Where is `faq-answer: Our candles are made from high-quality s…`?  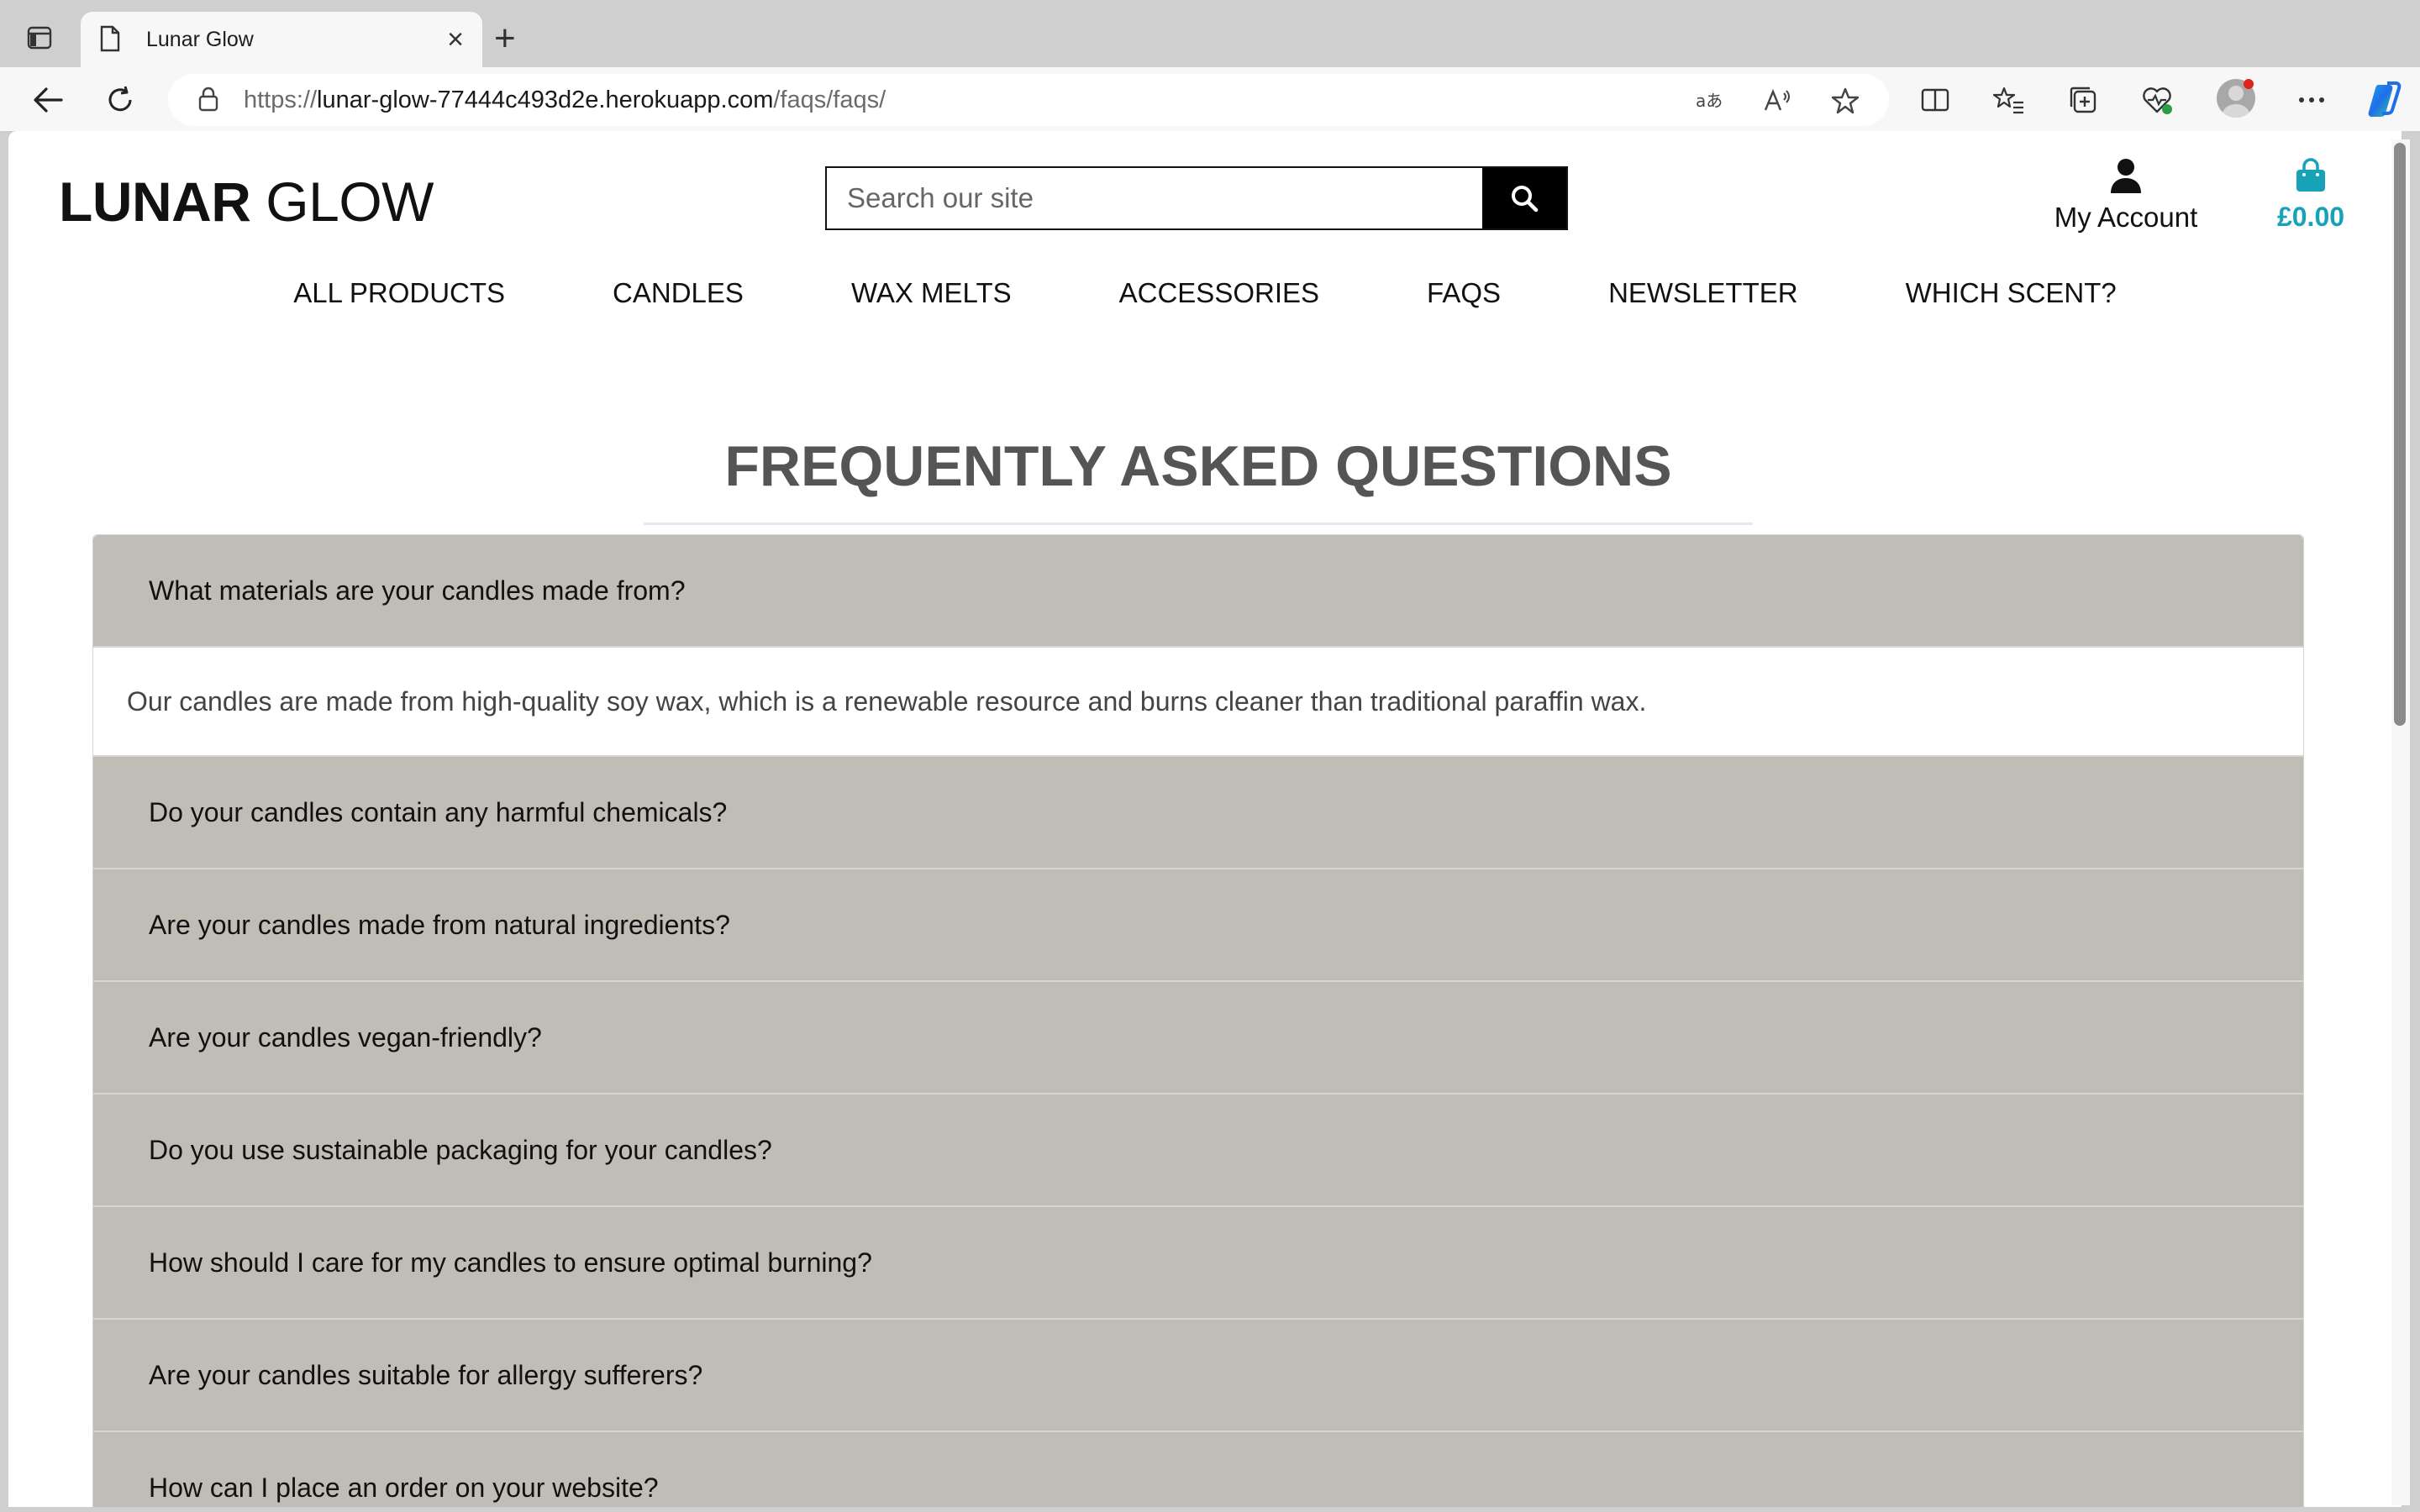
faq-answer: Our candles are made from high-quality s… is located at coordinates (1198, 702).